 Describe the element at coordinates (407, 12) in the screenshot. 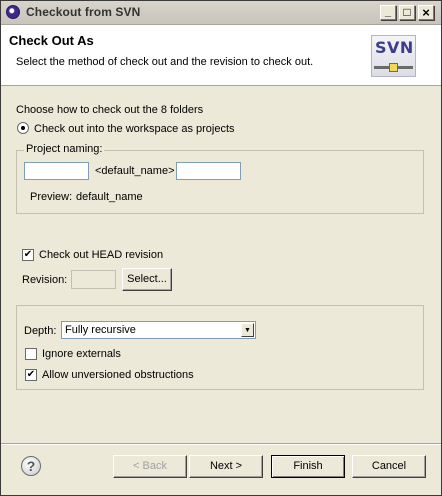

I see `maximize-button: □` at that location.